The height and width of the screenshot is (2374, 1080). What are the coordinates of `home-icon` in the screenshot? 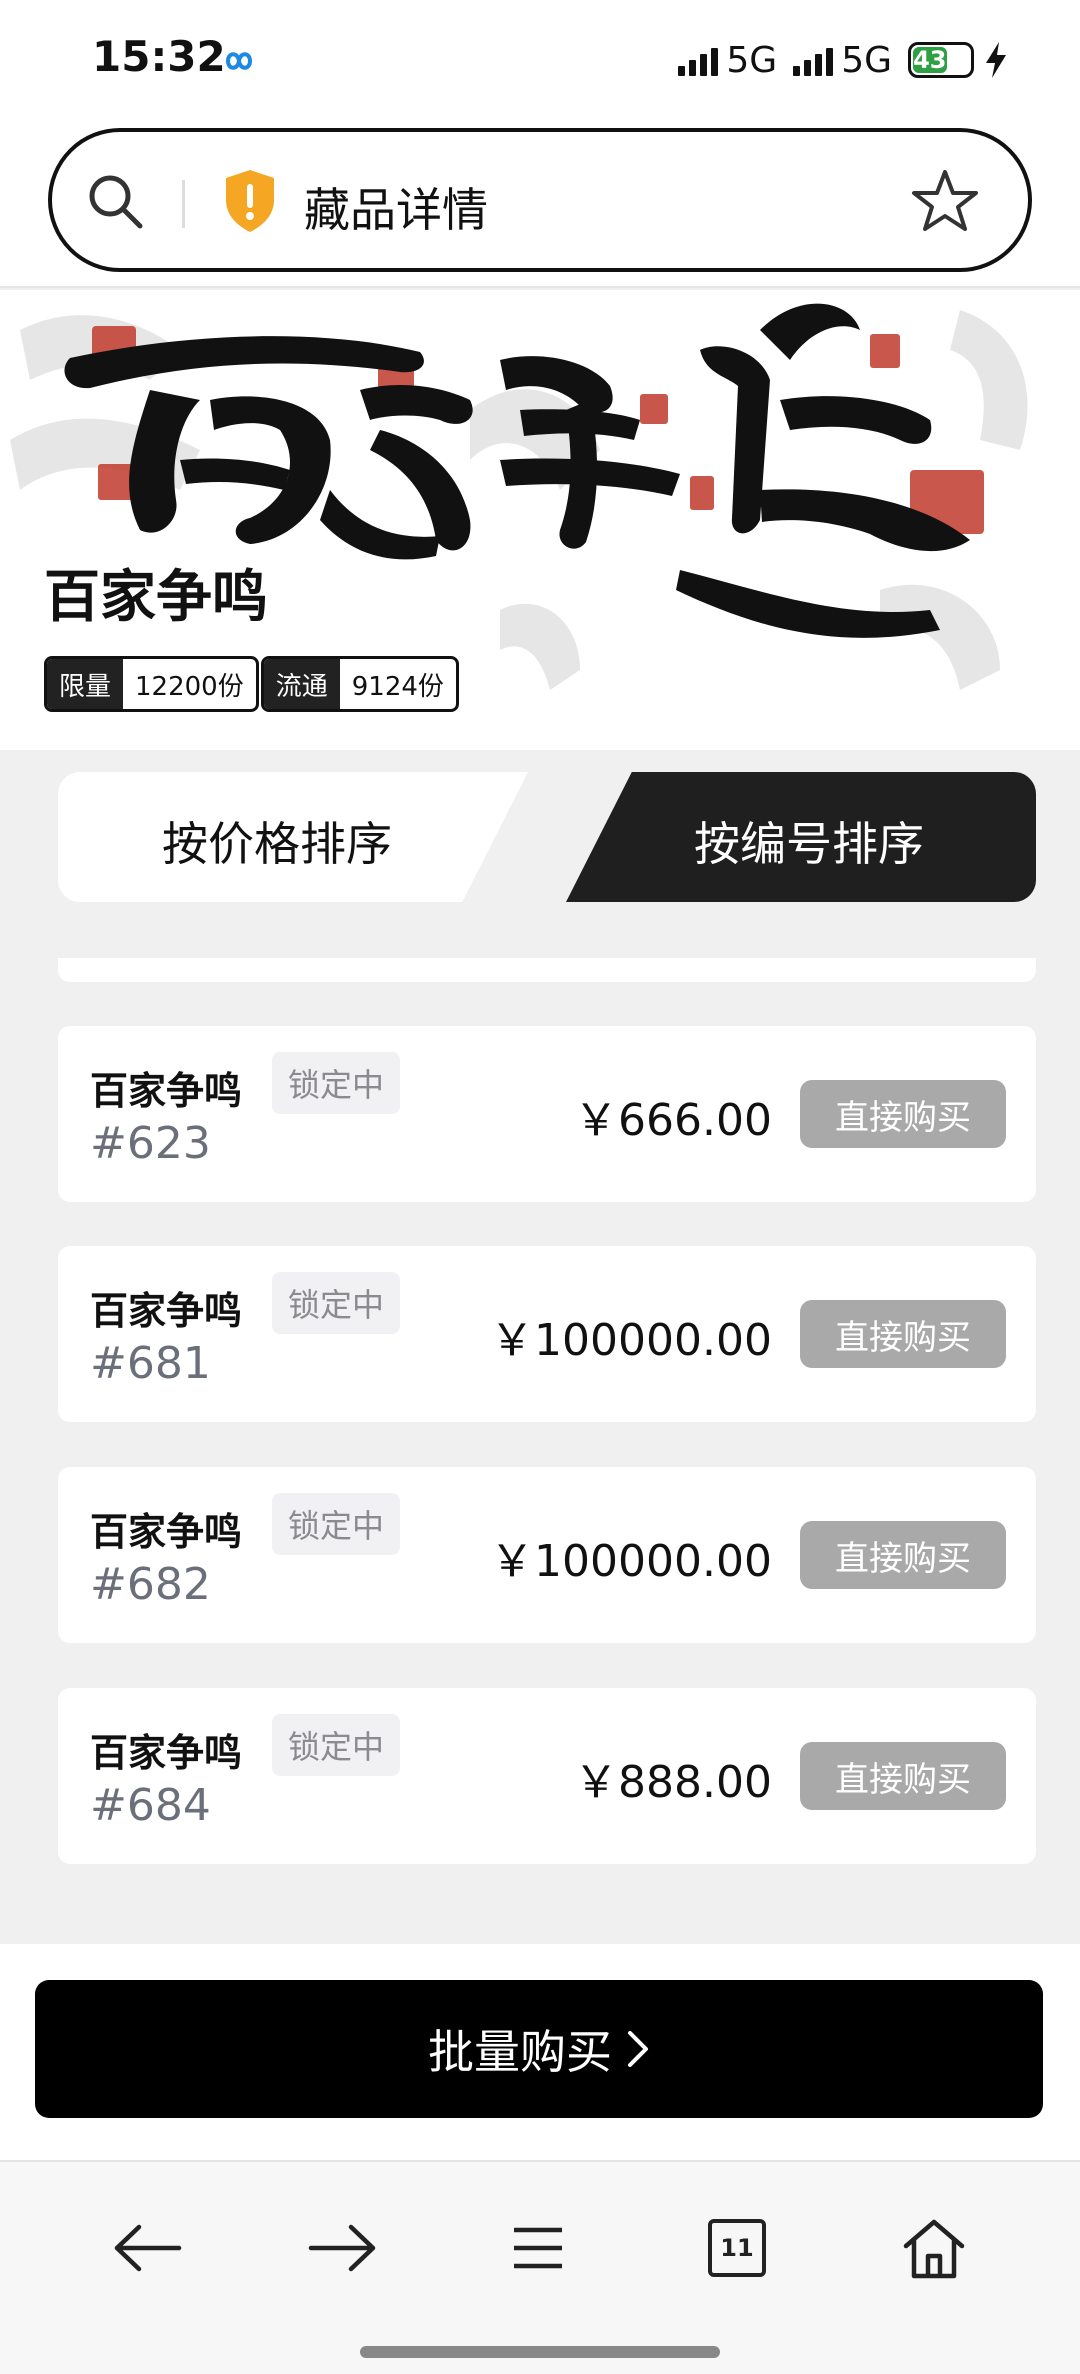 It's located at (934, 2249).